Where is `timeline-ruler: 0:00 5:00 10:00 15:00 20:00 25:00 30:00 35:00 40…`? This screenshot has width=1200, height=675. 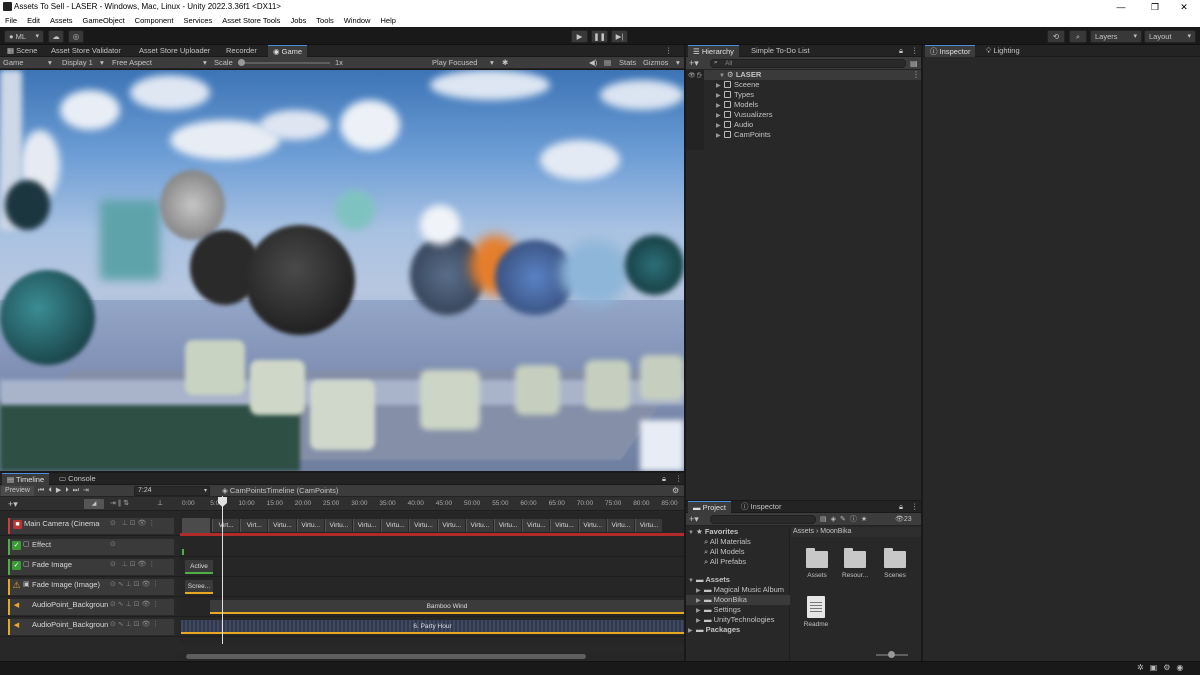 timeline-ruler: 0:00 5:00 10:00 15:00 20:00 25:00 30:00 35:00 40… is located at coordinates (430, 504).